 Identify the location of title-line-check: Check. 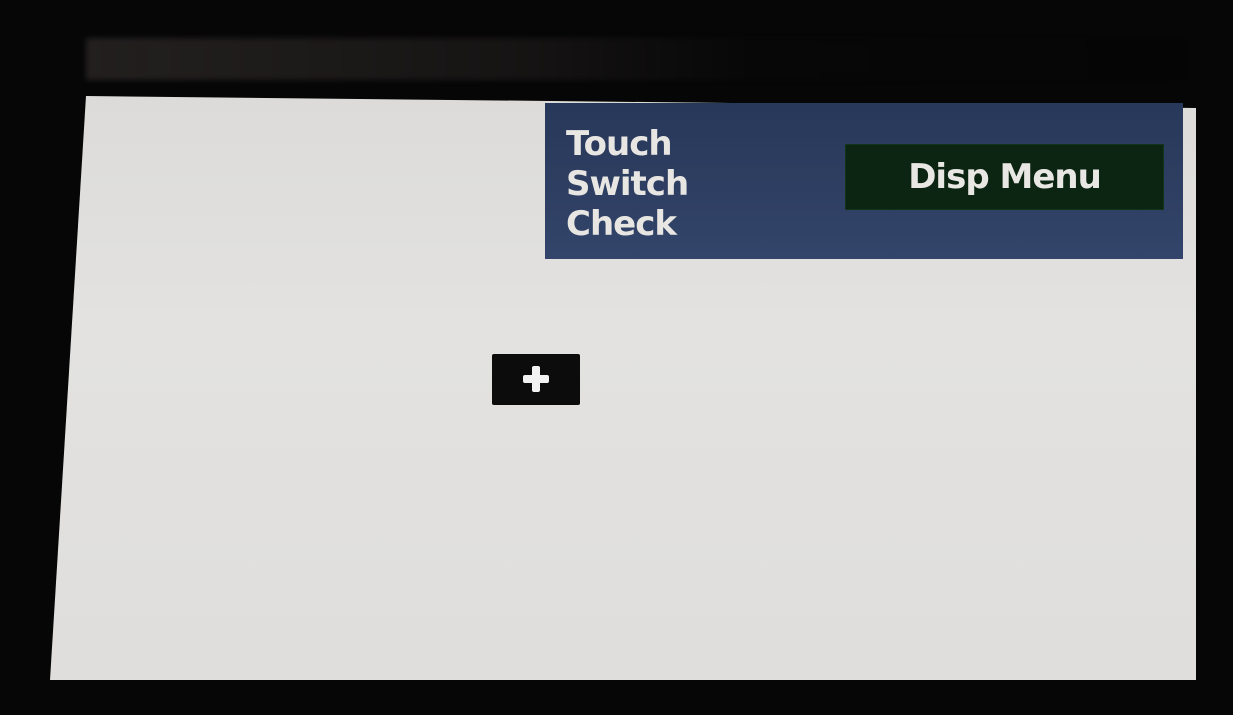
(621, 224).